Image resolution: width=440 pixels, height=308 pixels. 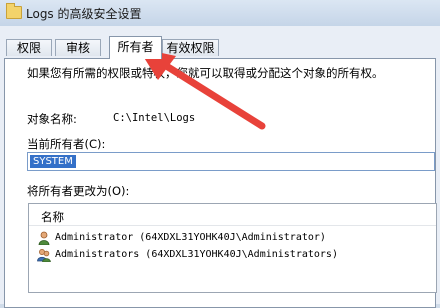 What do you see at coordinates (84, 14) in the screenshot?
I see `window-title: Logs 的高级安全设置` at bounding box center [84, 14].